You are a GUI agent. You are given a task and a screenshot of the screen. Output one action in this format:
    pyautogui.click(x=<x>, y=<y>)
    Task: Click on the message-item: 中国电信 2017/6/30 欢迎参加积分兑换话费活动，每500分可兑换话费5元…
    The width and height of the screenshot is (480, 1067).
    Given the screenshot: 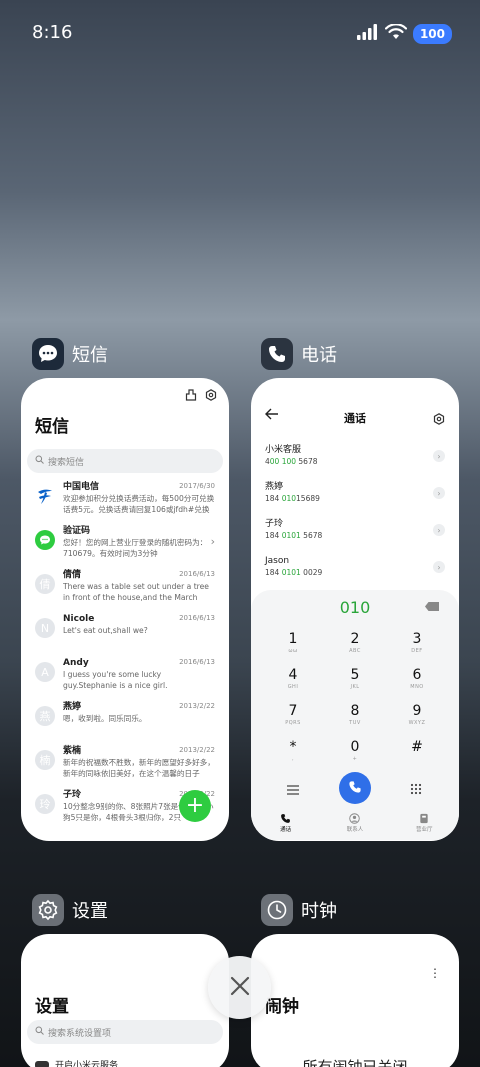 What is the action you would take?
    pyautogui.click(x=125, y=503)
    